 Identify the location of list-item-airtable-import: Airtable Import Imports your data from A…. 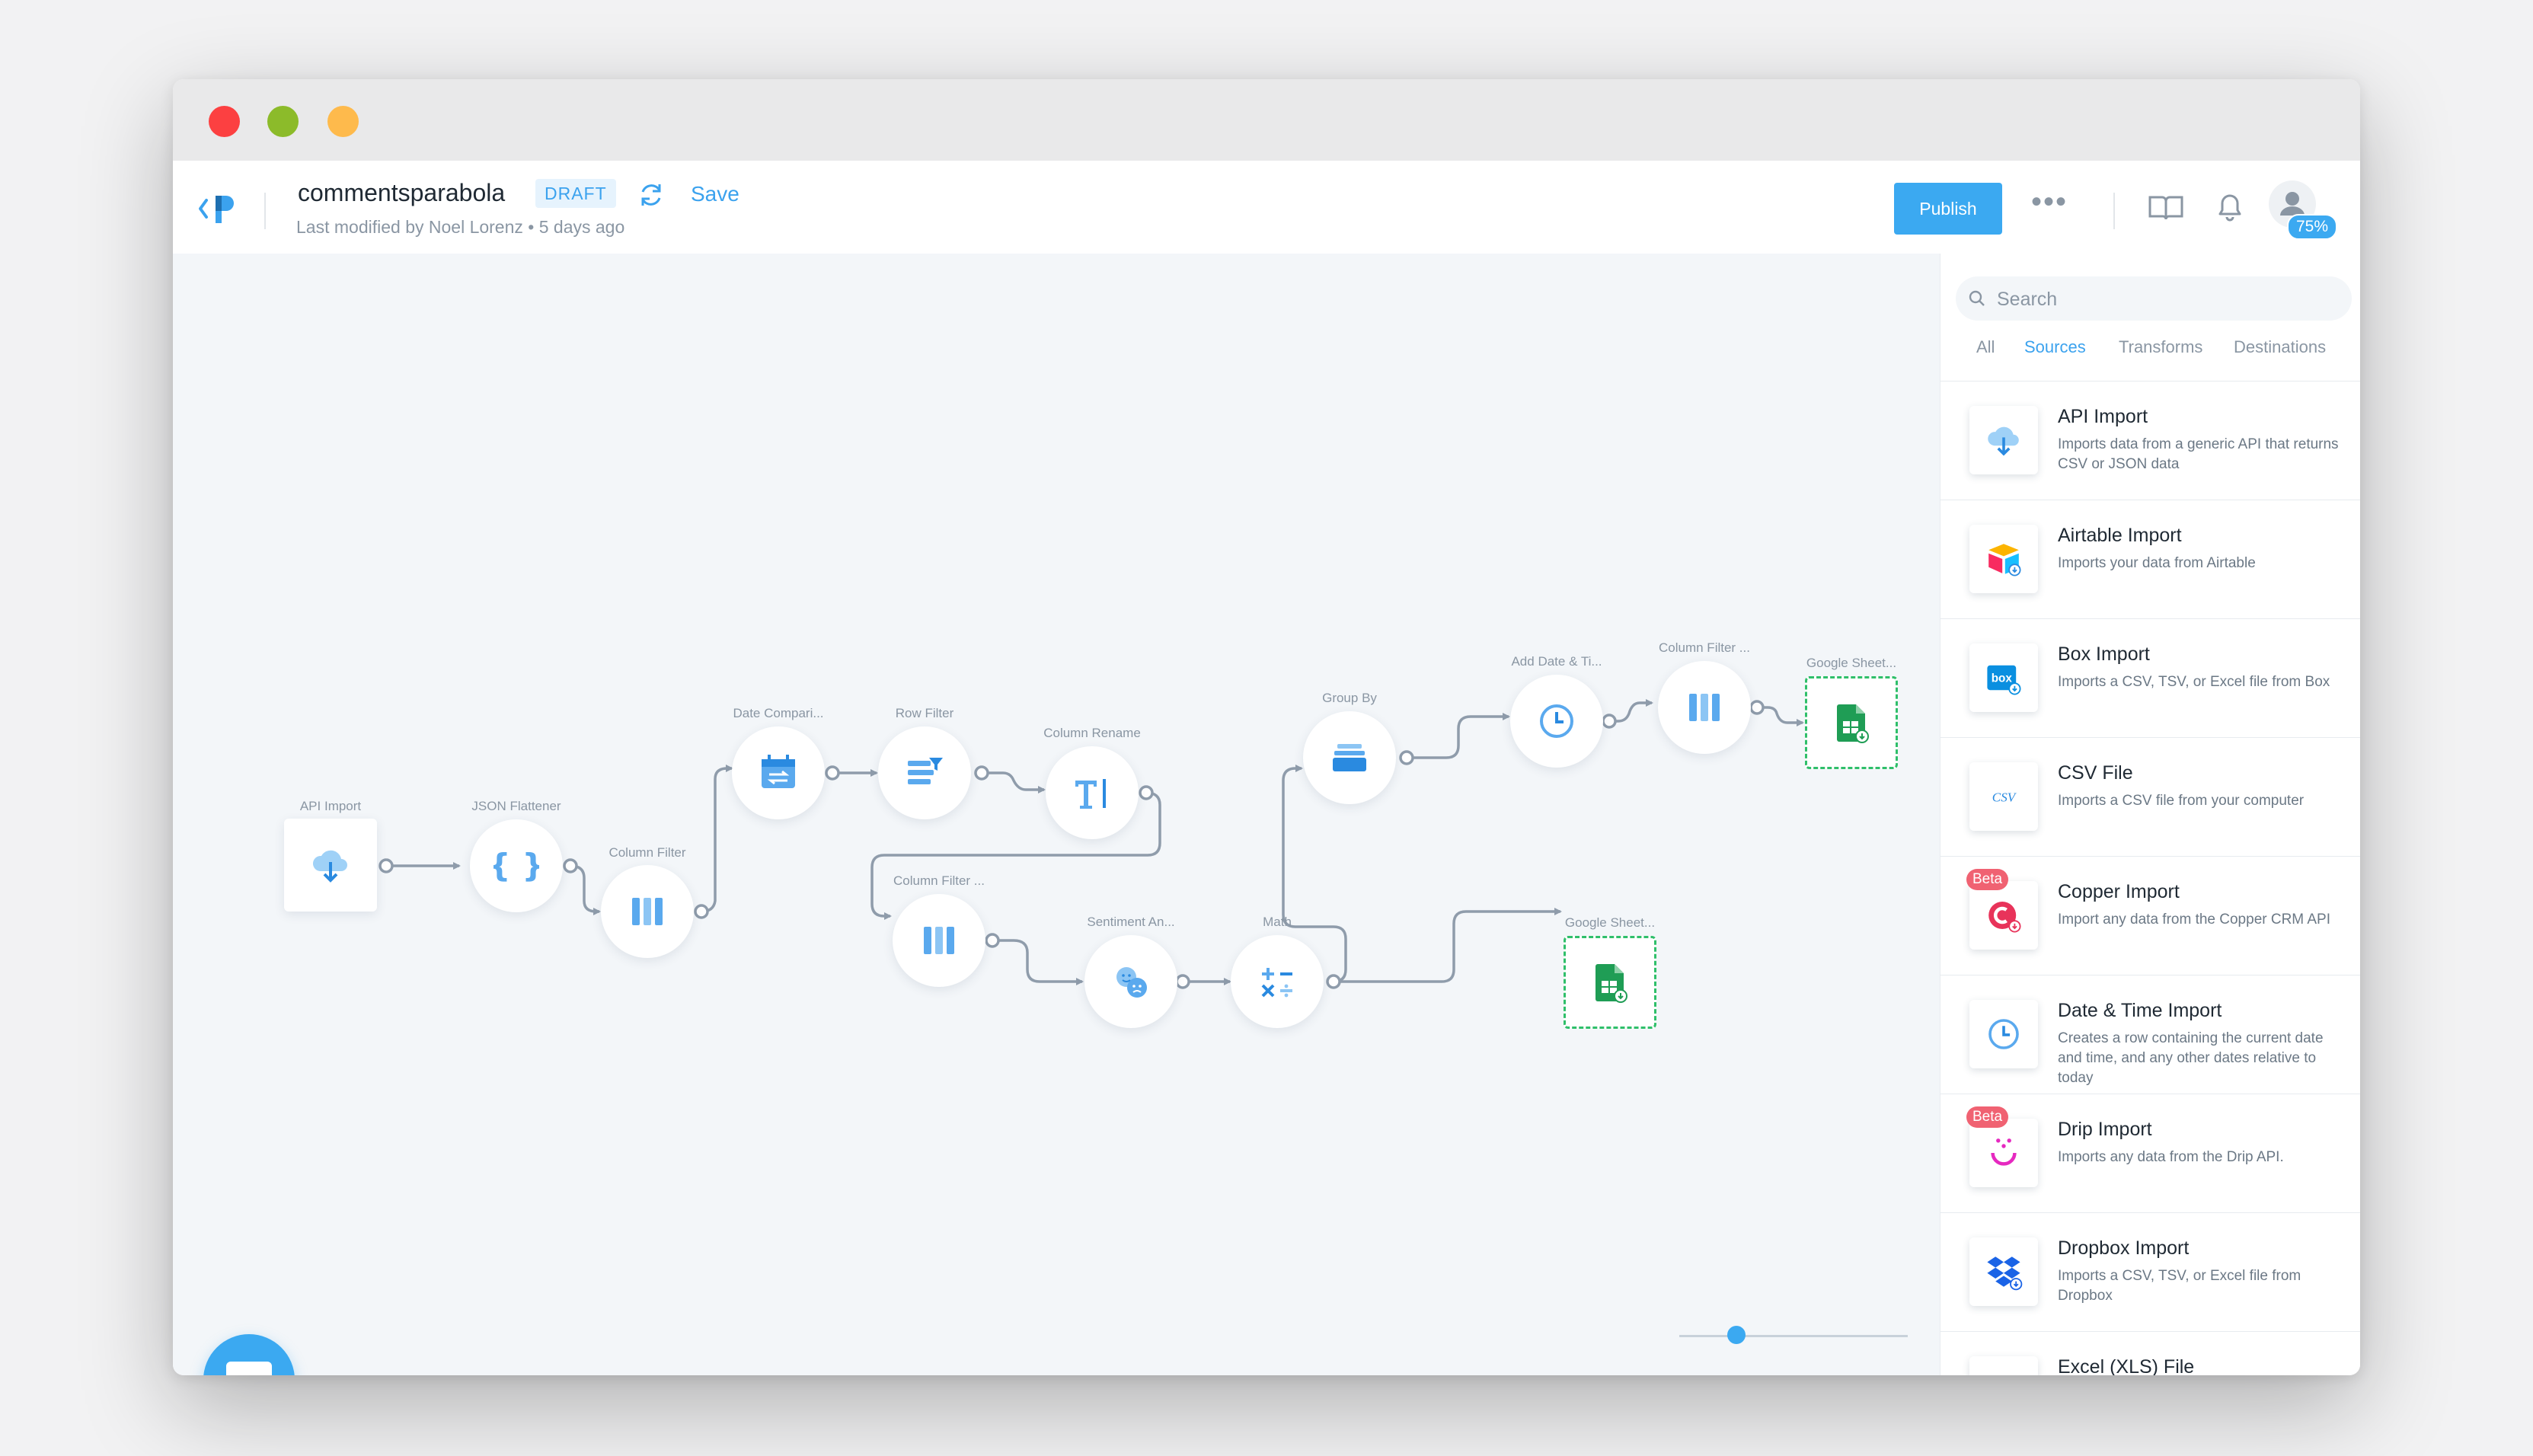
(2150, 559).